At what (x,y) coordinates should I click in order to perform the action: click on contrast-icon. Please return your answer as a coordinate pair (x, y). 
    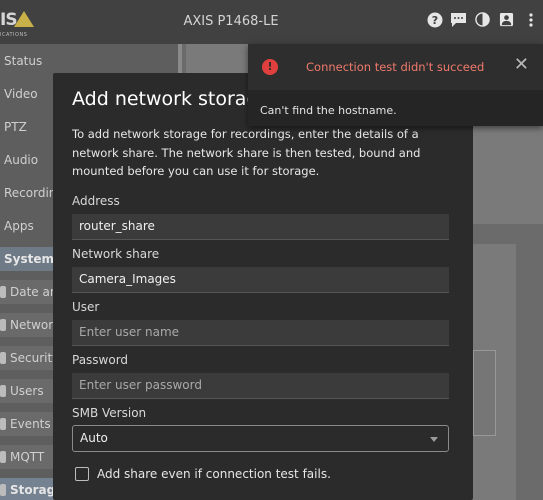
    Looking at the image, I should click on (482, 19).